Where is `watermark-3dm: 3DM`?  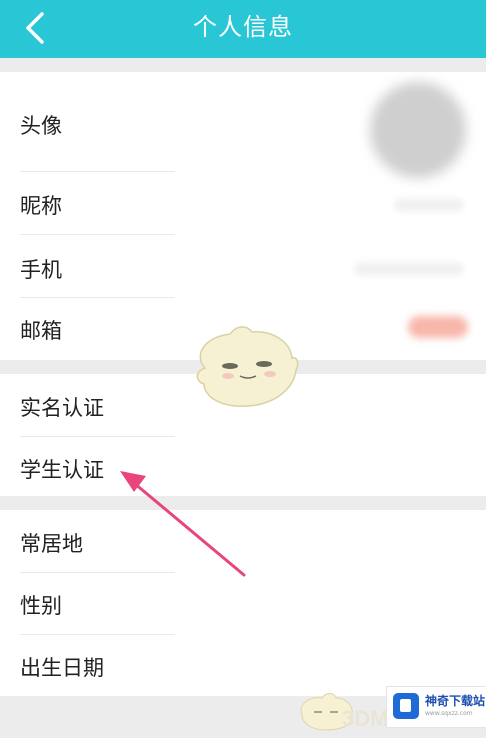 watermark-3dm: 3DM is located at coordinates (365, 718).